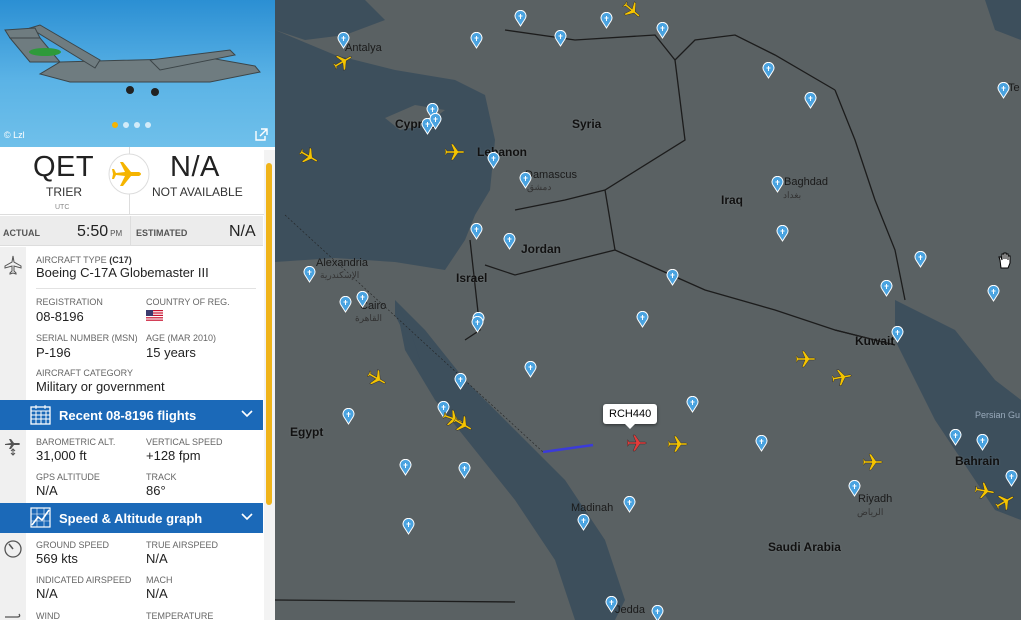  I want to click on actual-time-label: ACTUAL, so click(21, 233).